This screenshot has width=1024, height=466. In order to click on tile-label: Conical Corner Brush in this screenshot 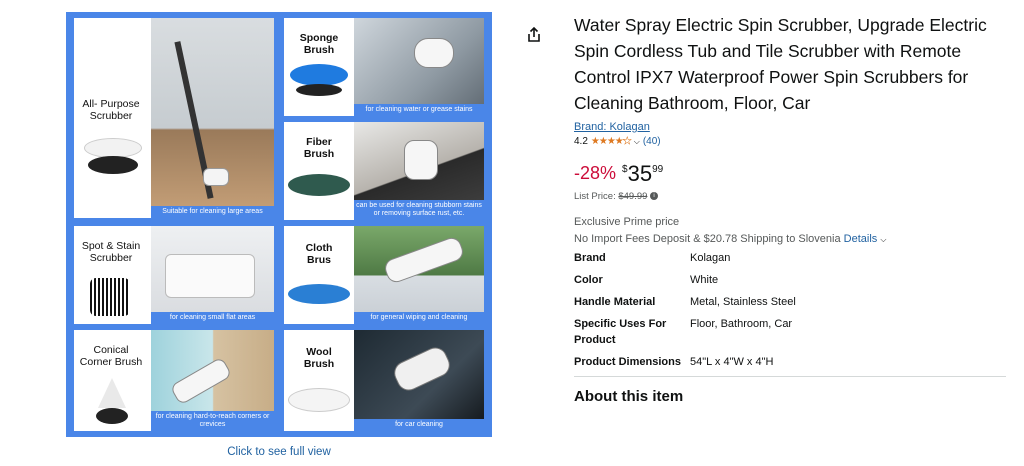, I will do `click(111, 356)`.